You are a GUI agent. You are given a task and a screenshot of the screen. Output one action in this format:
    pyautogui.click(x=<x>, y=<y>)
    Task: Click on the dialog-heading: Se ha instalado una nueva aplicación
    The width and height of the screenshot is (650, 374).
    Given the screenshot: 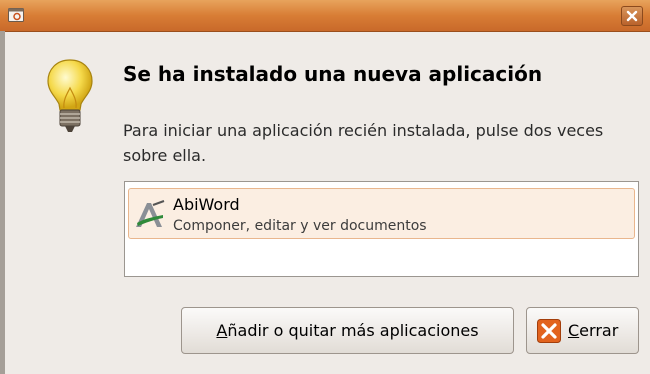 What is the action you would take?
    pyautogui.click(x=333, y=74)
    